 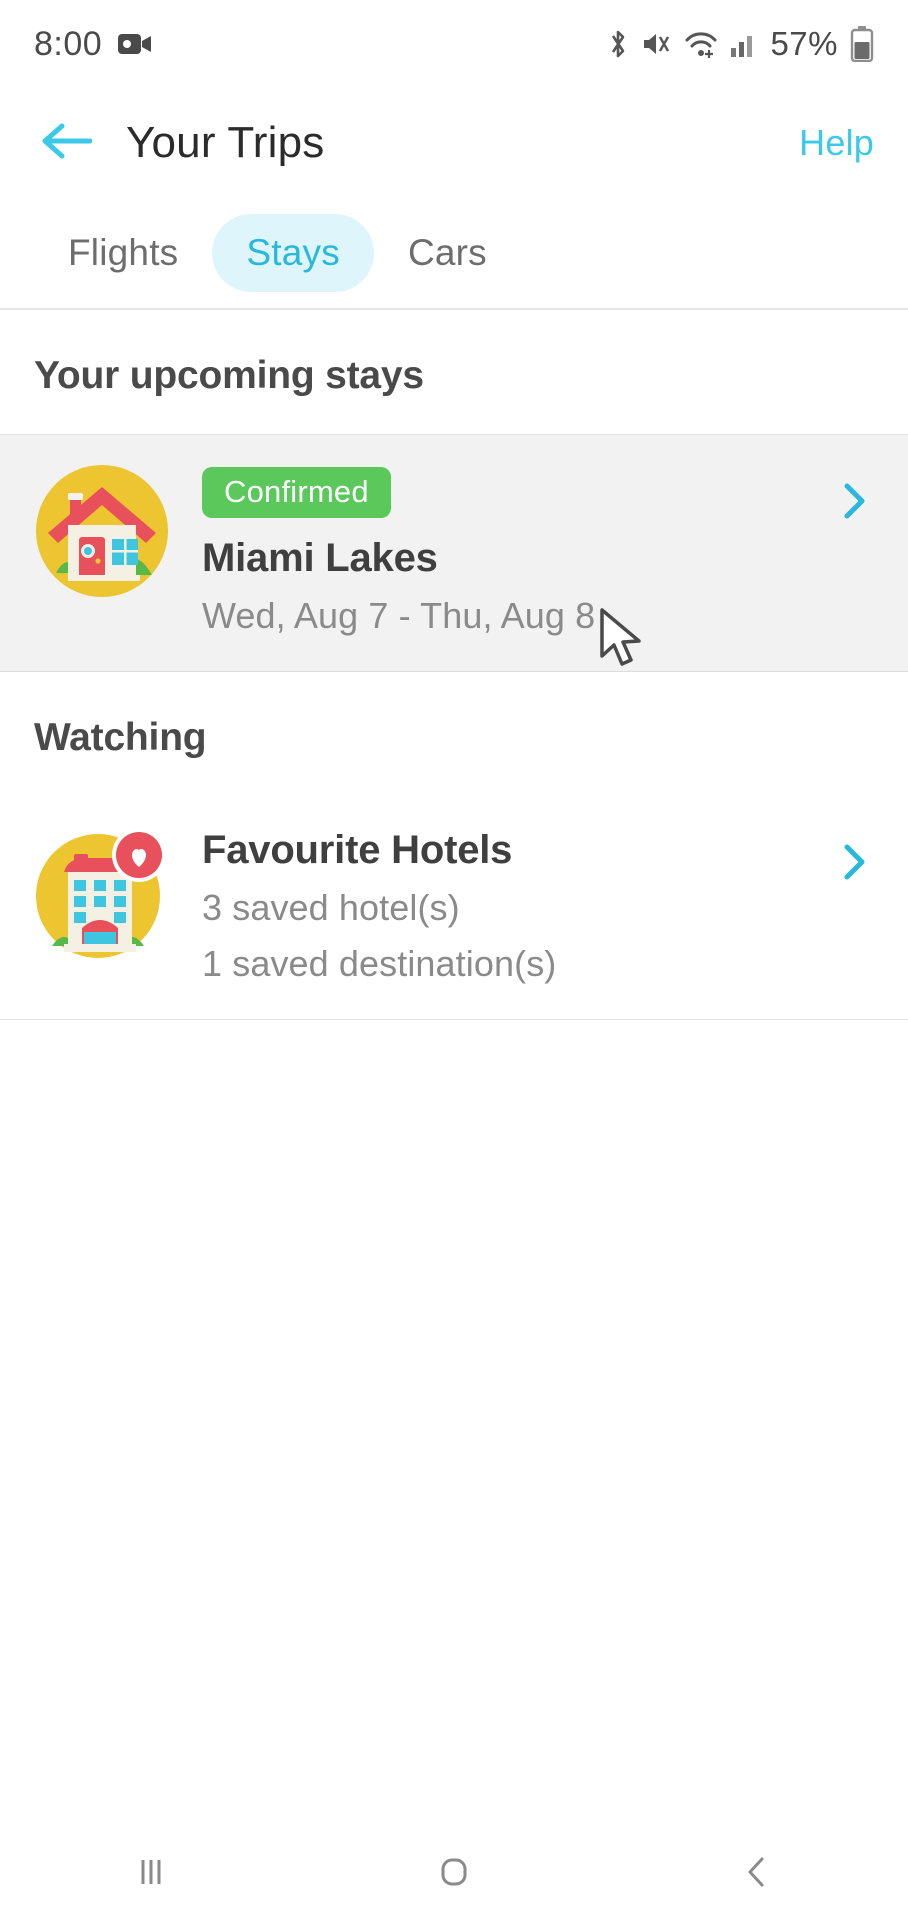 I want to click on status-badge: Confirmed, so click(x=296, y=492).